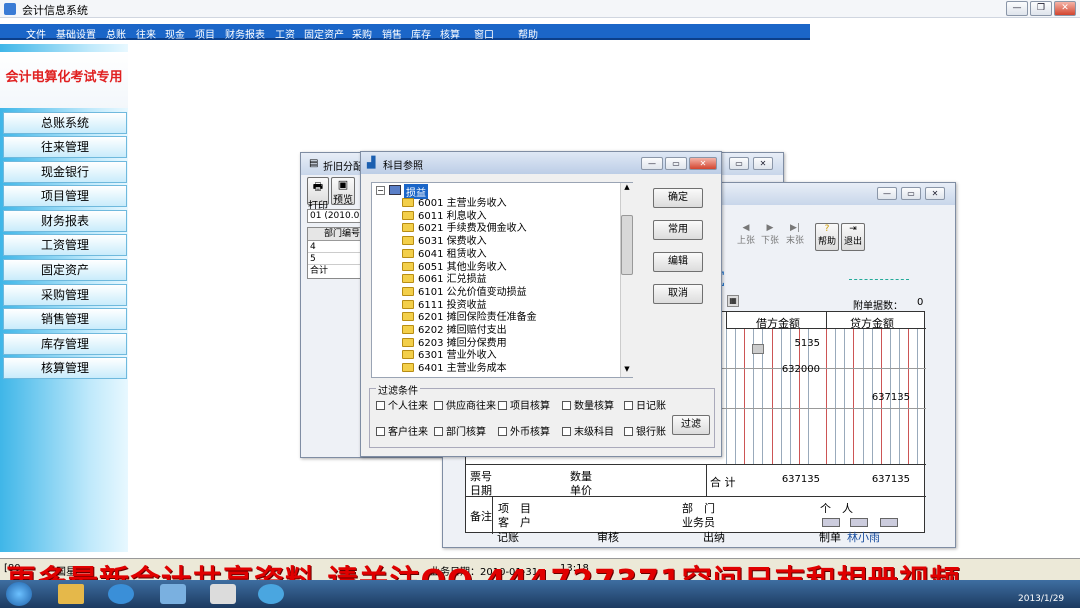  Describe the element at coordinates (746, 237) in the screenshot. I see `prev-voucher-button: ◀ 上张` at that location.